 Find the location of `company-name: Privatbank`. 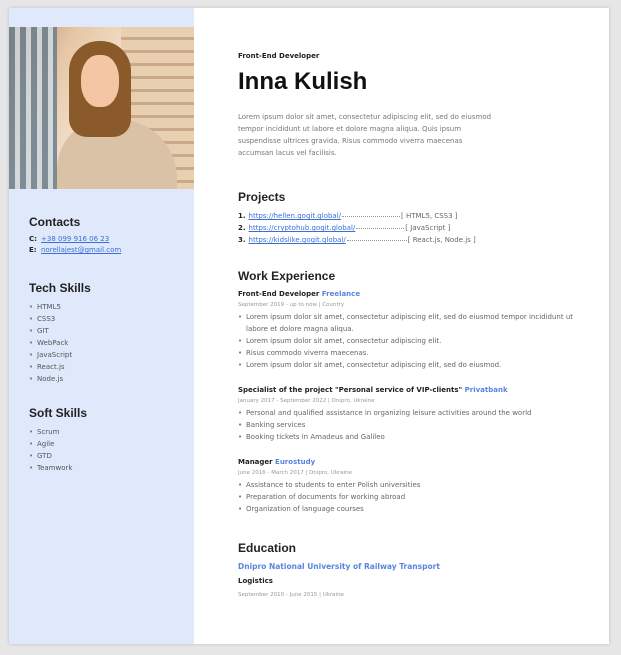

company-name: Privatbank is located at coordinates (486, 390).